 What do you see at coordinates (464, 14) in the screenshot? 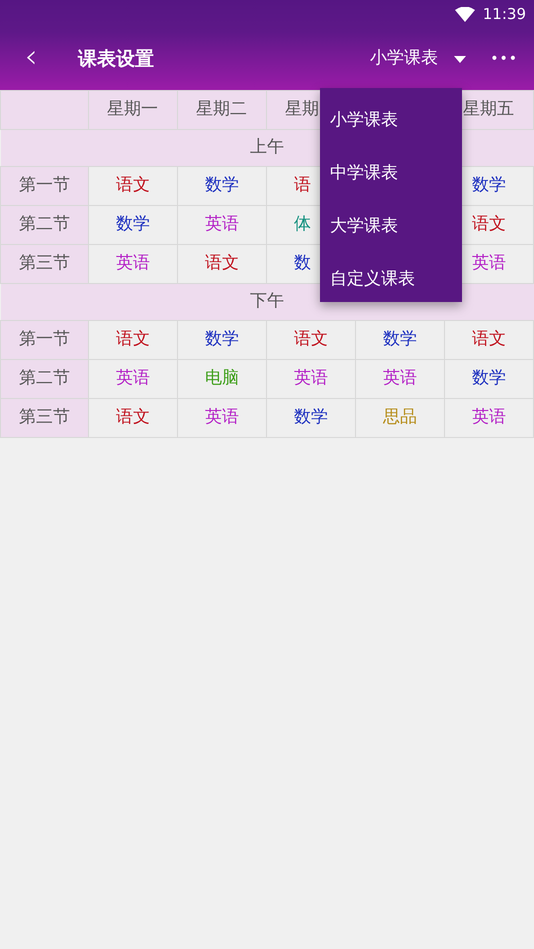
I see `wifi-icon` at bounding box center [464, 14].